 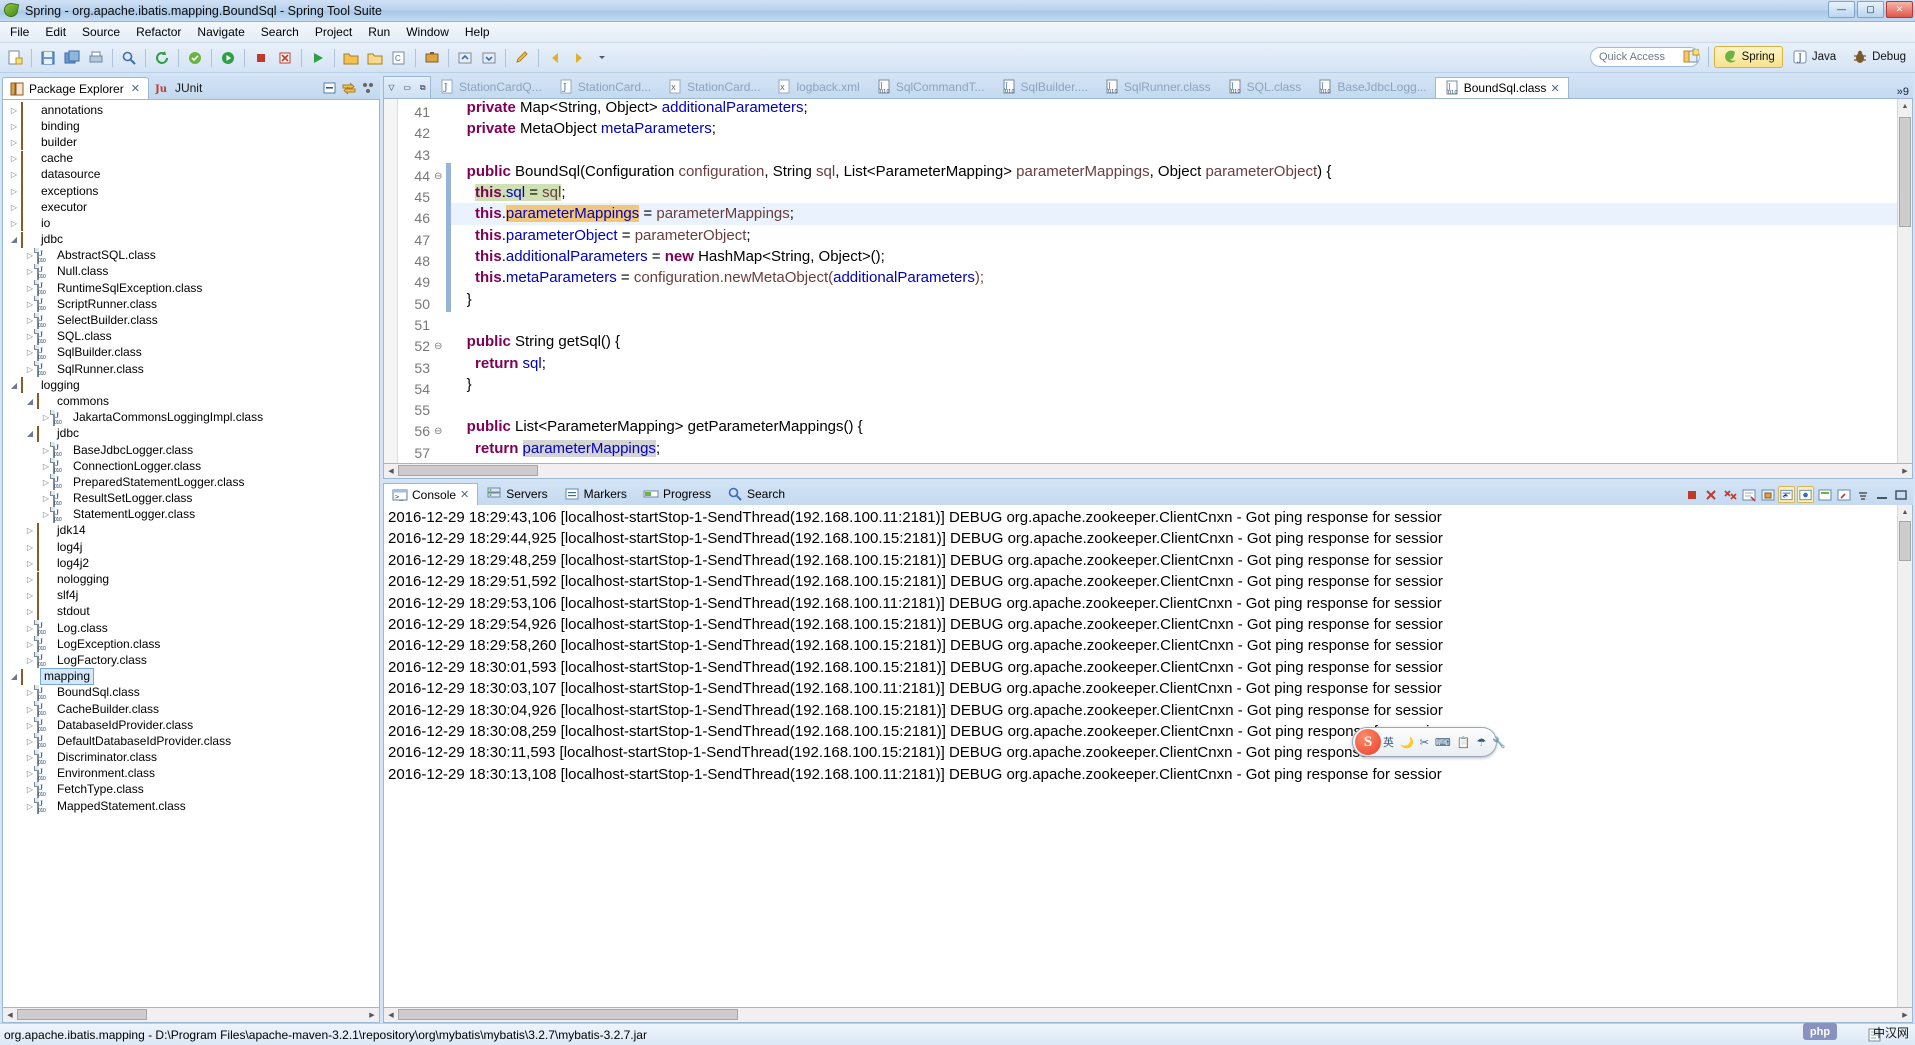 I want to click on display-console-icon, so click(x=1824, y=494).